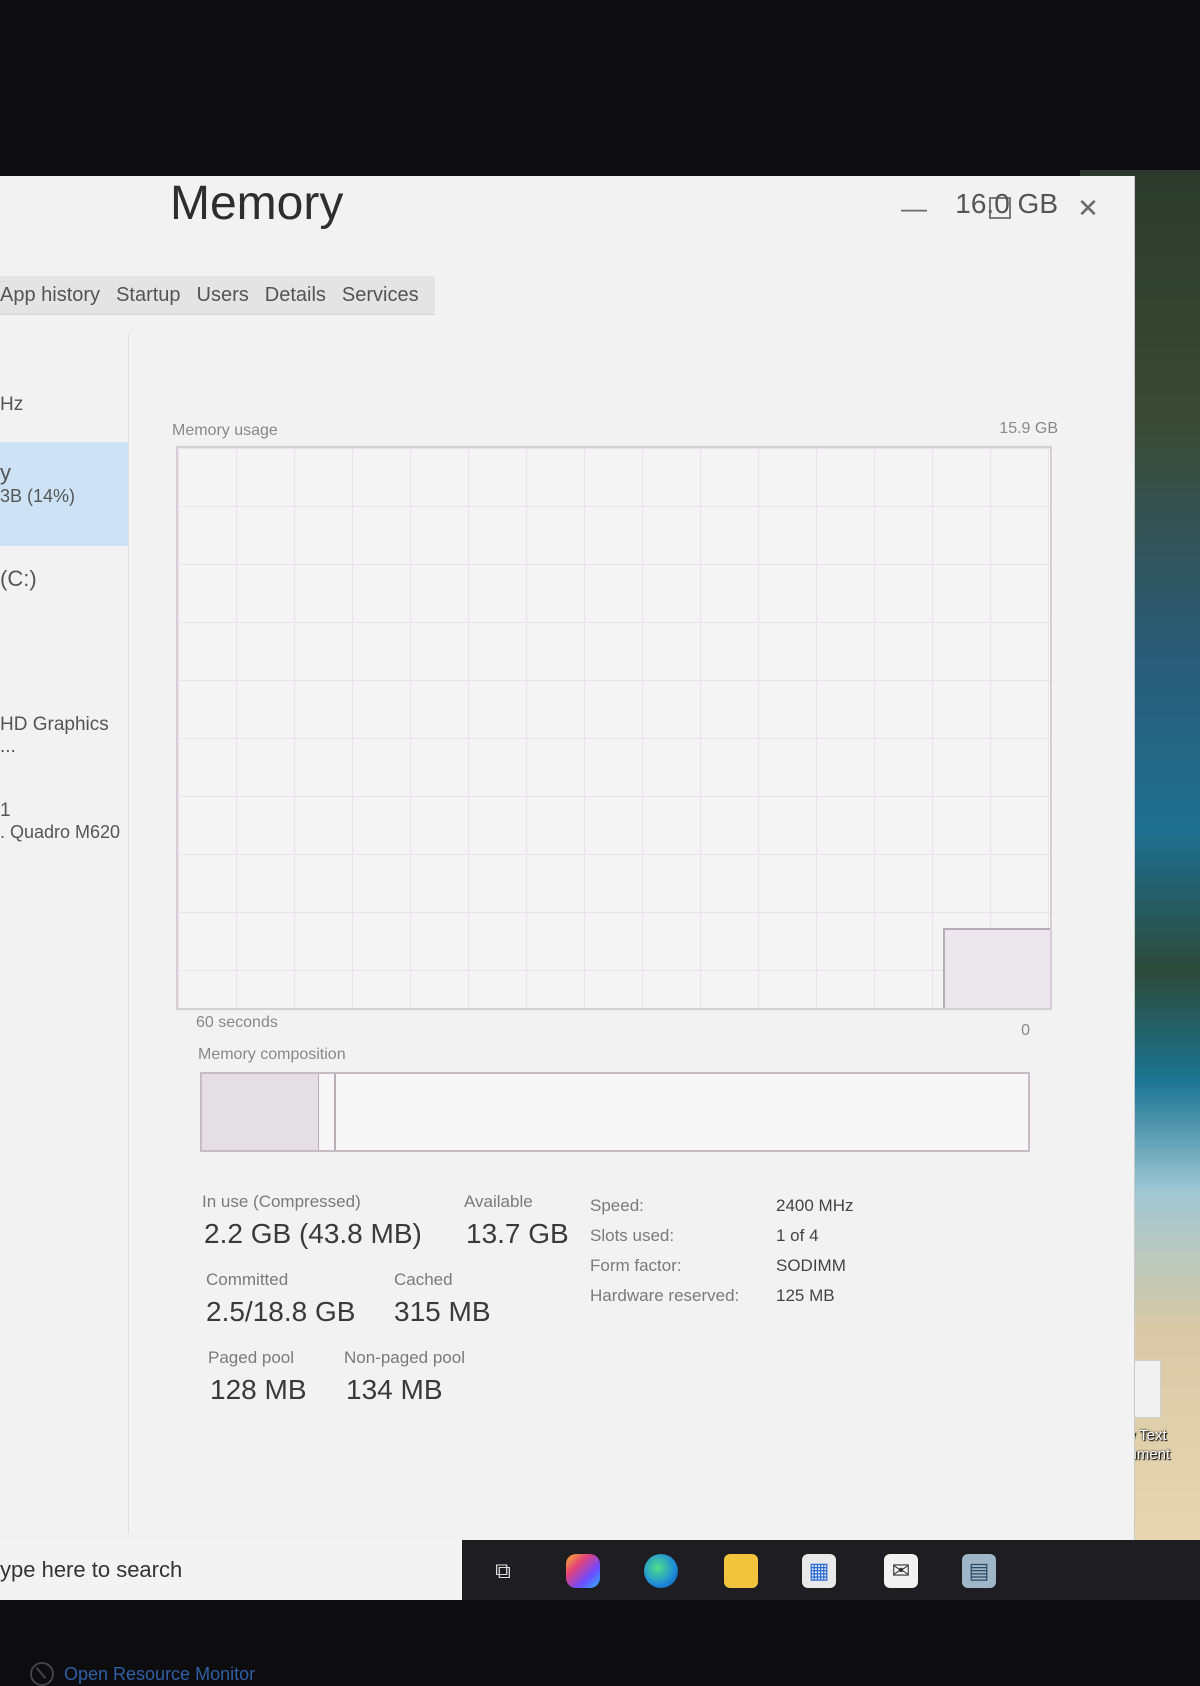 This screenshot has height=1686, width=1200. I want to click on task-view-icon: ⧉, so click(503, 1571).